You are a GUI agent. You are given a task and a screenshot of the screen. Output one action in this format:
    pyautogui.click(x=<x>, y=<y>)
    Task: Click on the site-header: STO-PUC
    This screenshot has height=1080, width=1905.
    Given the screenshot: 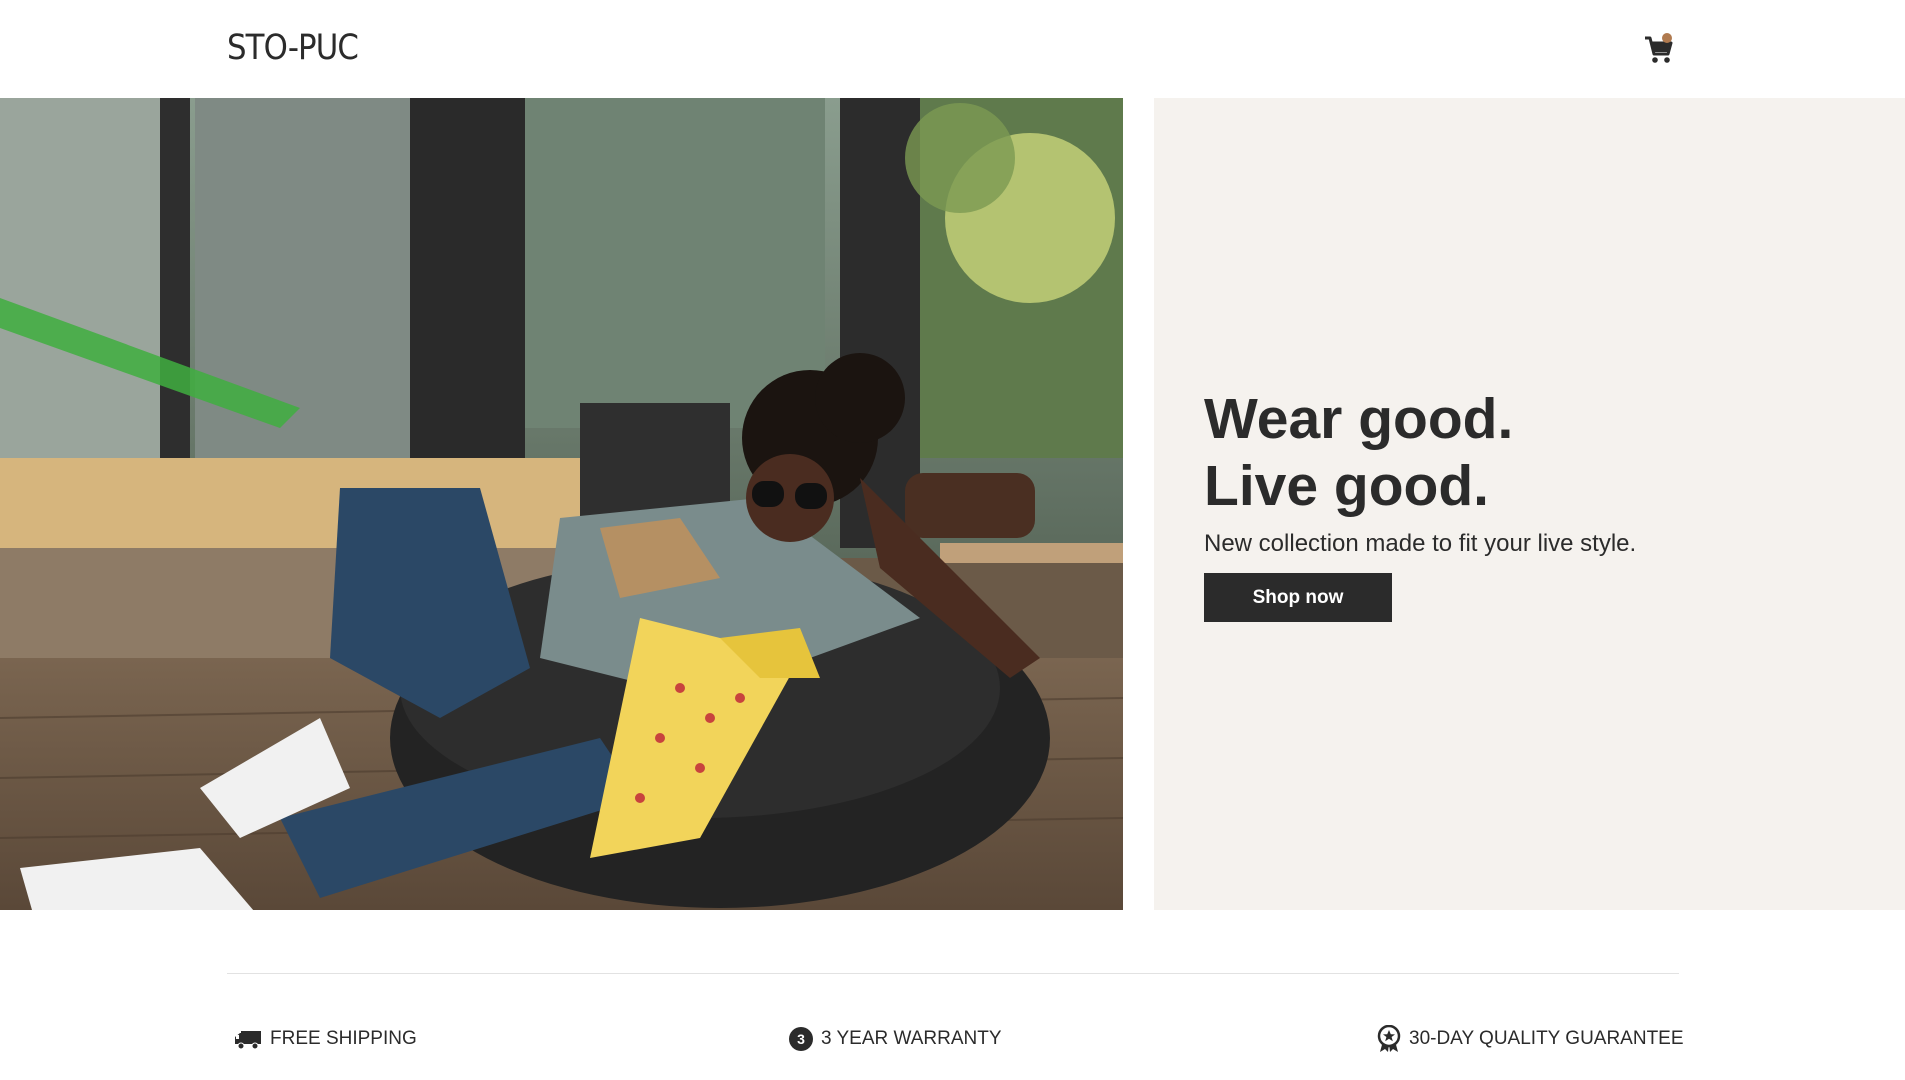 What is the action you would take?
    pyautogui.click(x=952, y=49)
    